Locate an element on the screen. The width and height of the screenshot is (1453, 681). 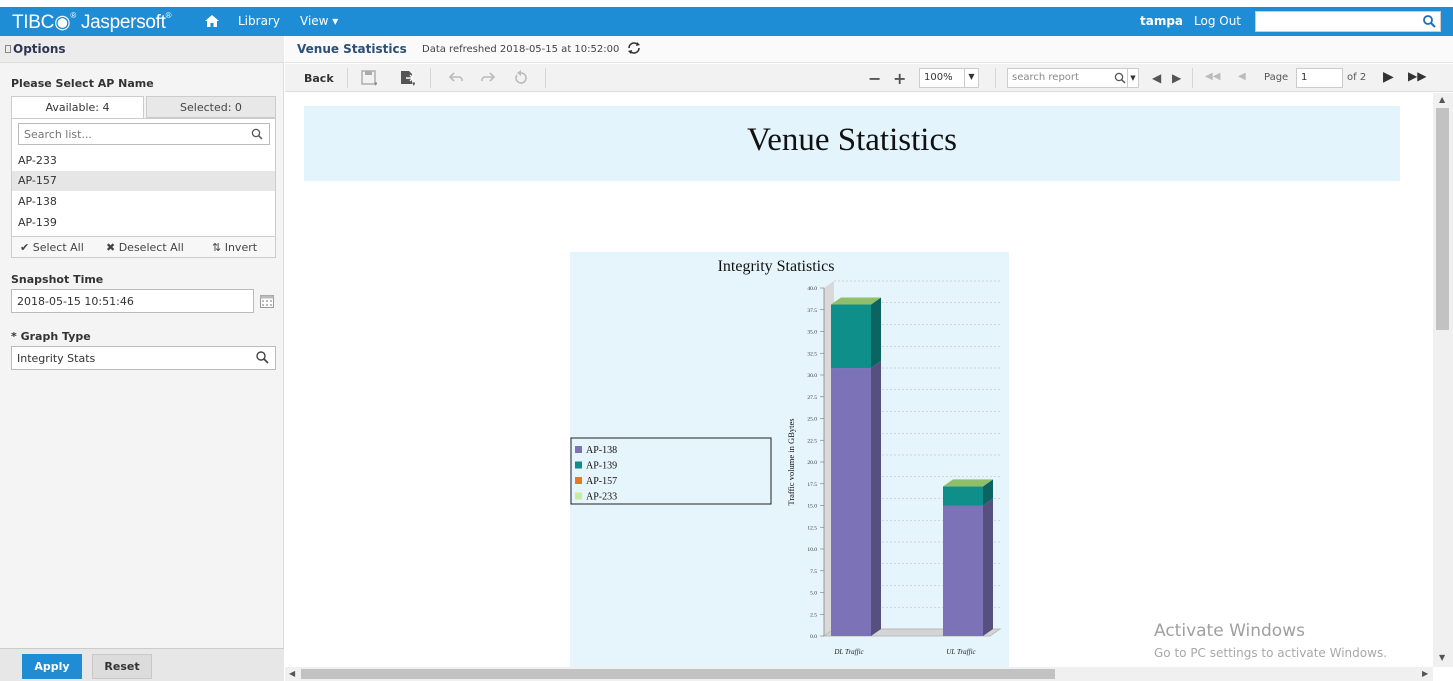
nav-library: Library is located at coordinates (259, 21).